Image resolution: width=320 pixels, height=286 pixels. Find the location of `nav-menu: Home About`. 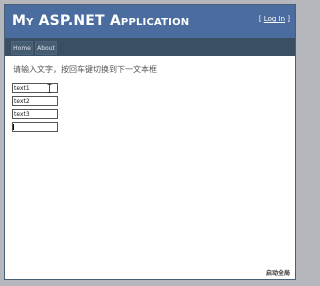

nav-menu: Home About is located at coordinates (150, 47).